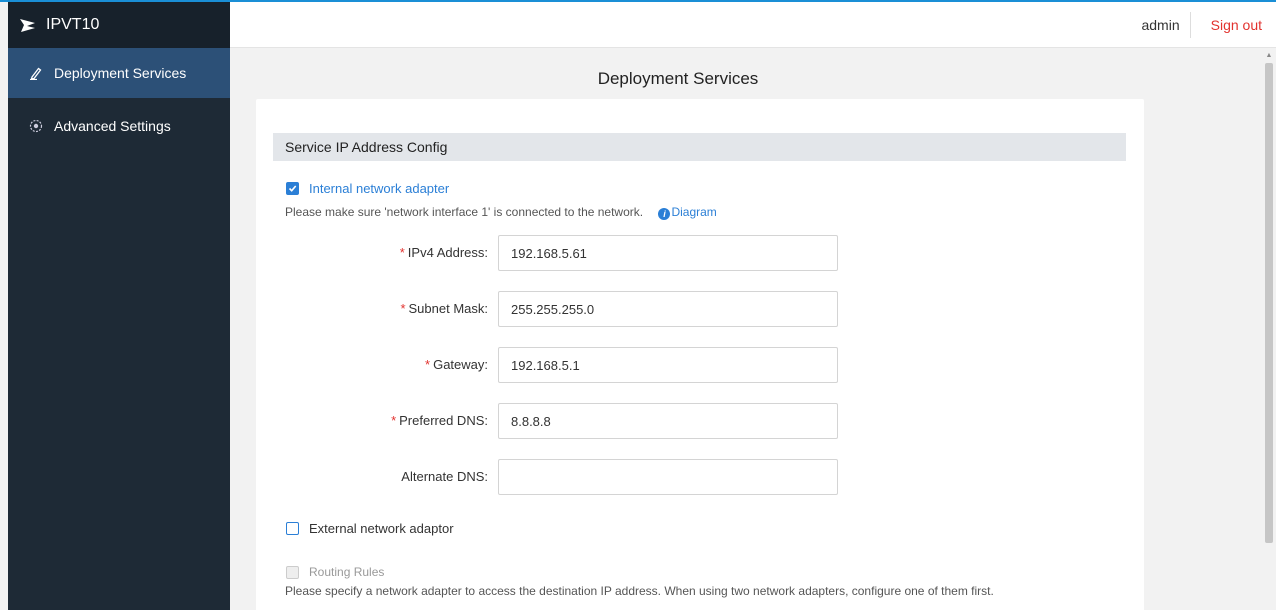 This screenshot has height=610, width=1276. I want to click on vertical-scrollbar: ▲, so click(1269, 329).